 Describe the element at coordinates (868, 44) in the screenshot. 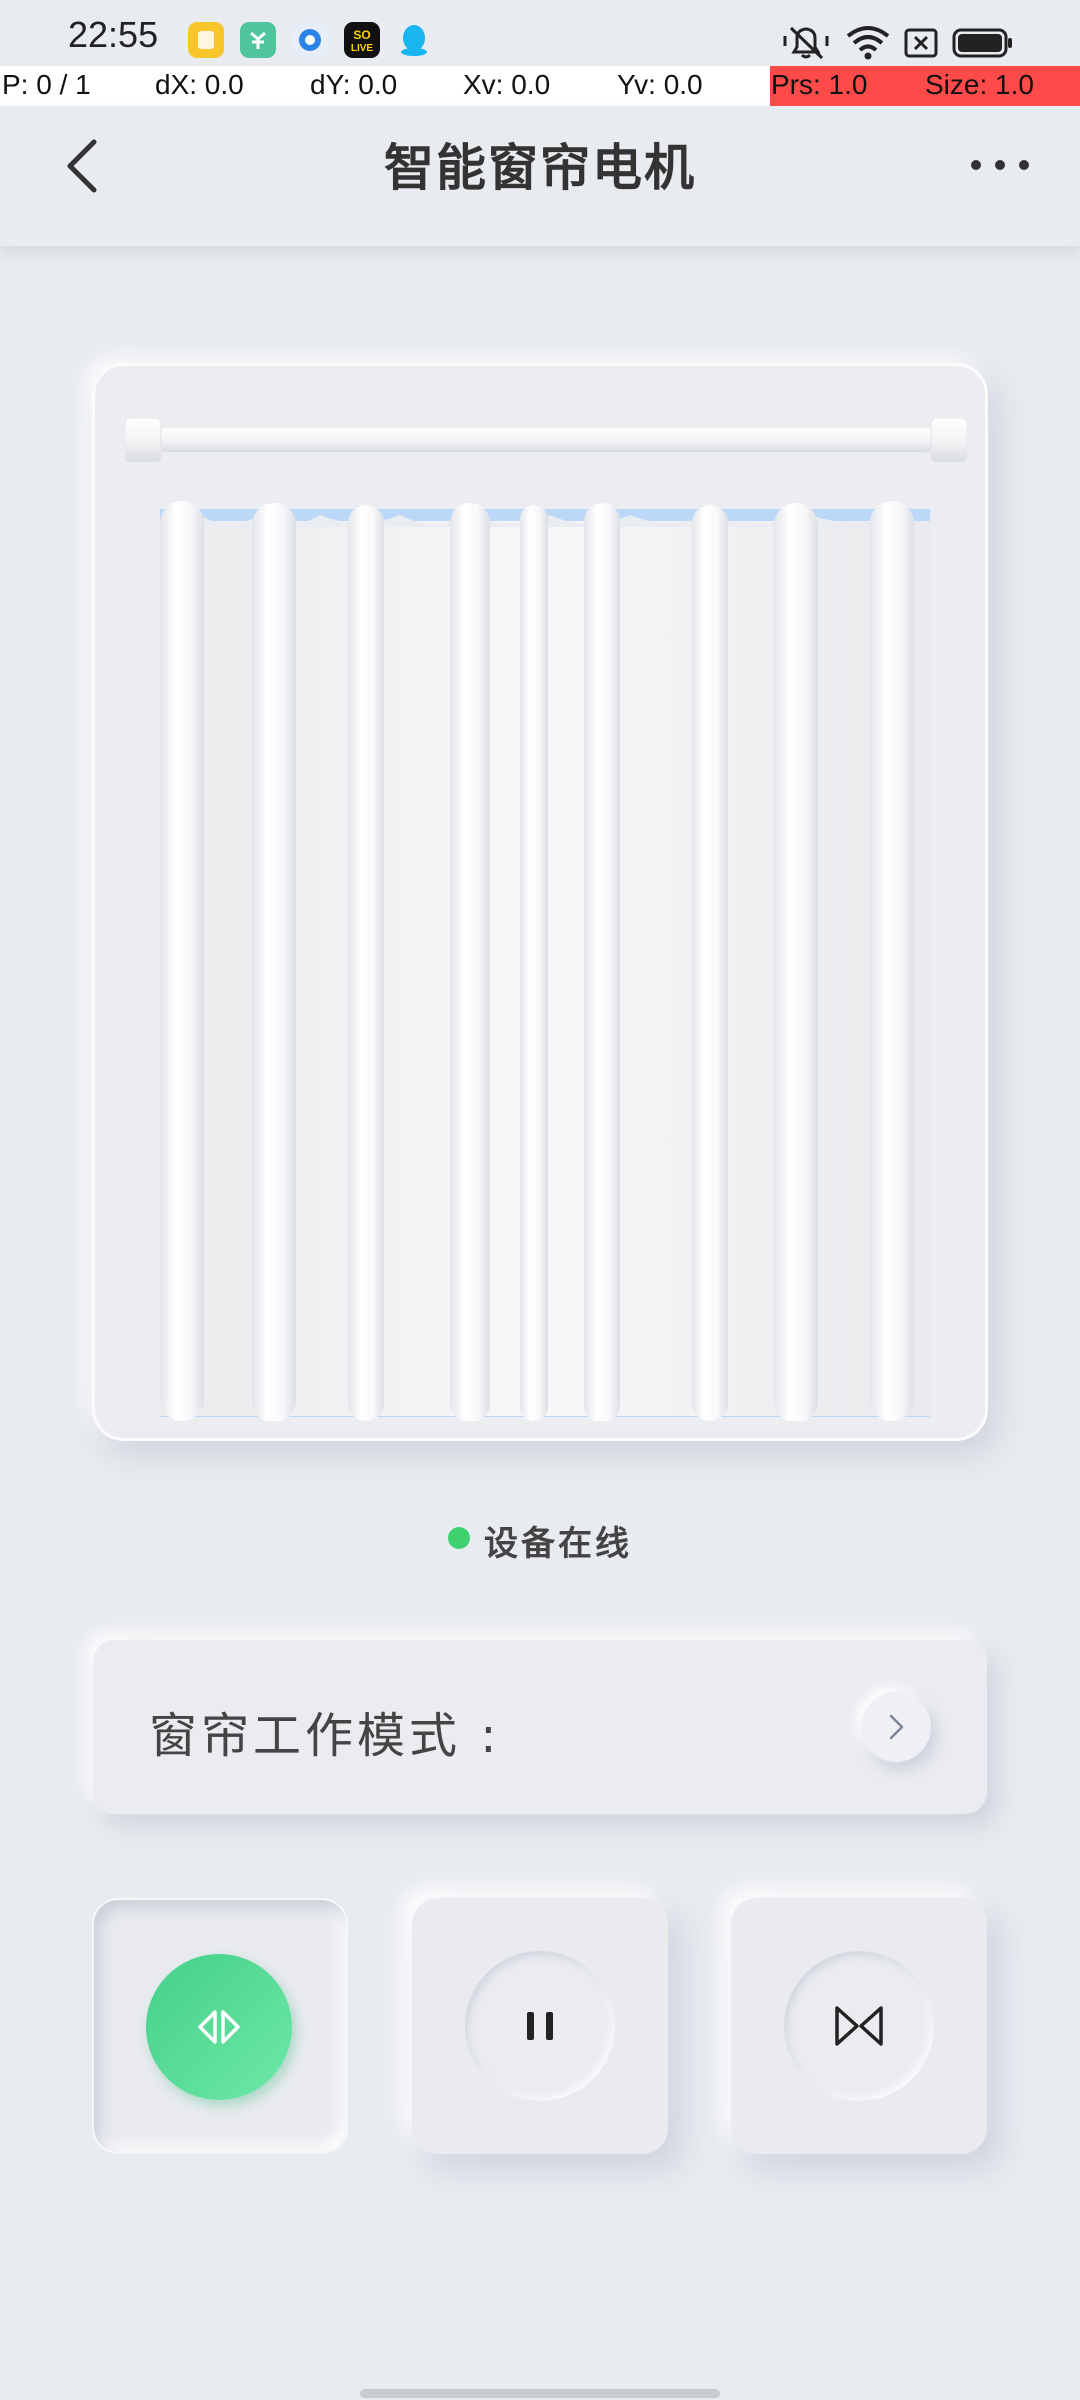

I see `wifi-icon` at that location.